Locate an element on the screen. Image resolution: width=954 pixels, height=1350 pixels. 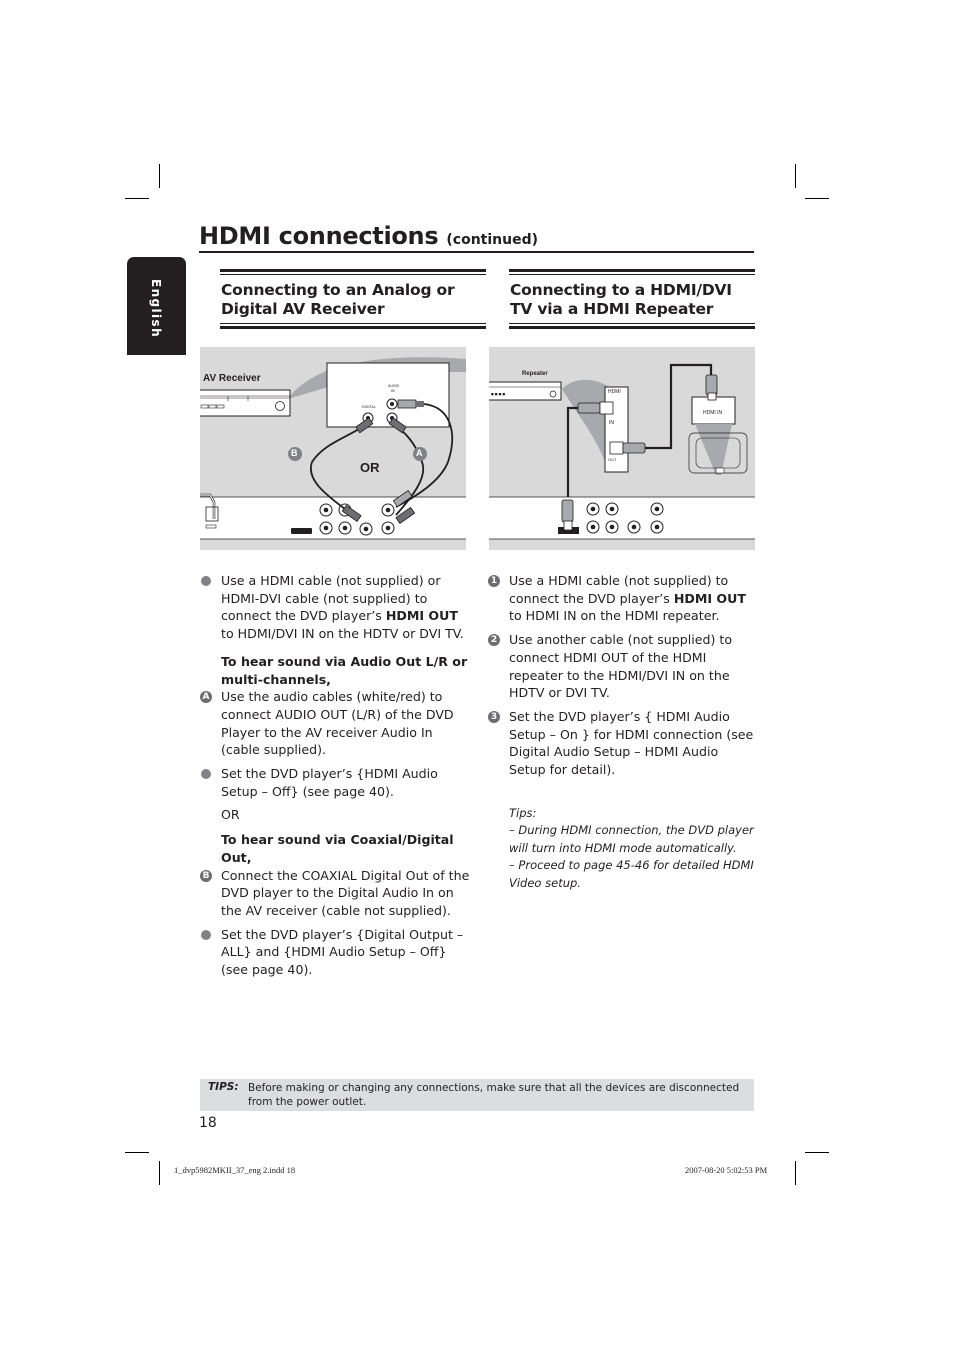
step-2-icon: 2 is located at coordinates (494, 640).